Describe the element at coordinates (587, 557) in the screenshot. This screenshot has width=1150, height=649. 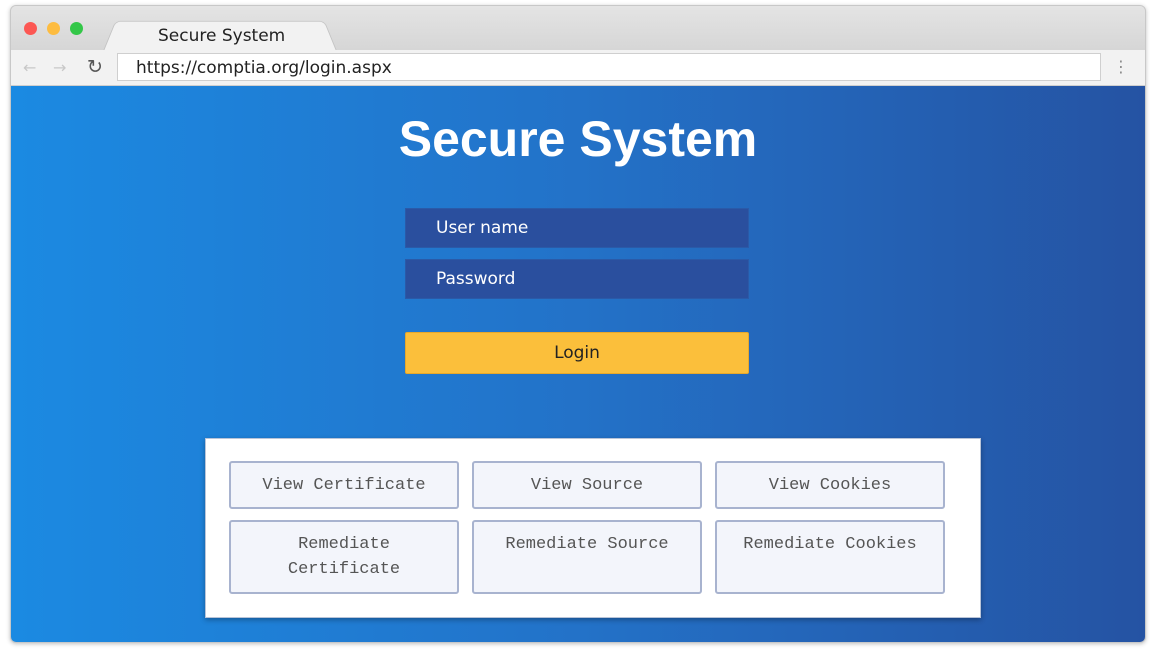
I see `remediate-source-button: Remediate Source` at that location.